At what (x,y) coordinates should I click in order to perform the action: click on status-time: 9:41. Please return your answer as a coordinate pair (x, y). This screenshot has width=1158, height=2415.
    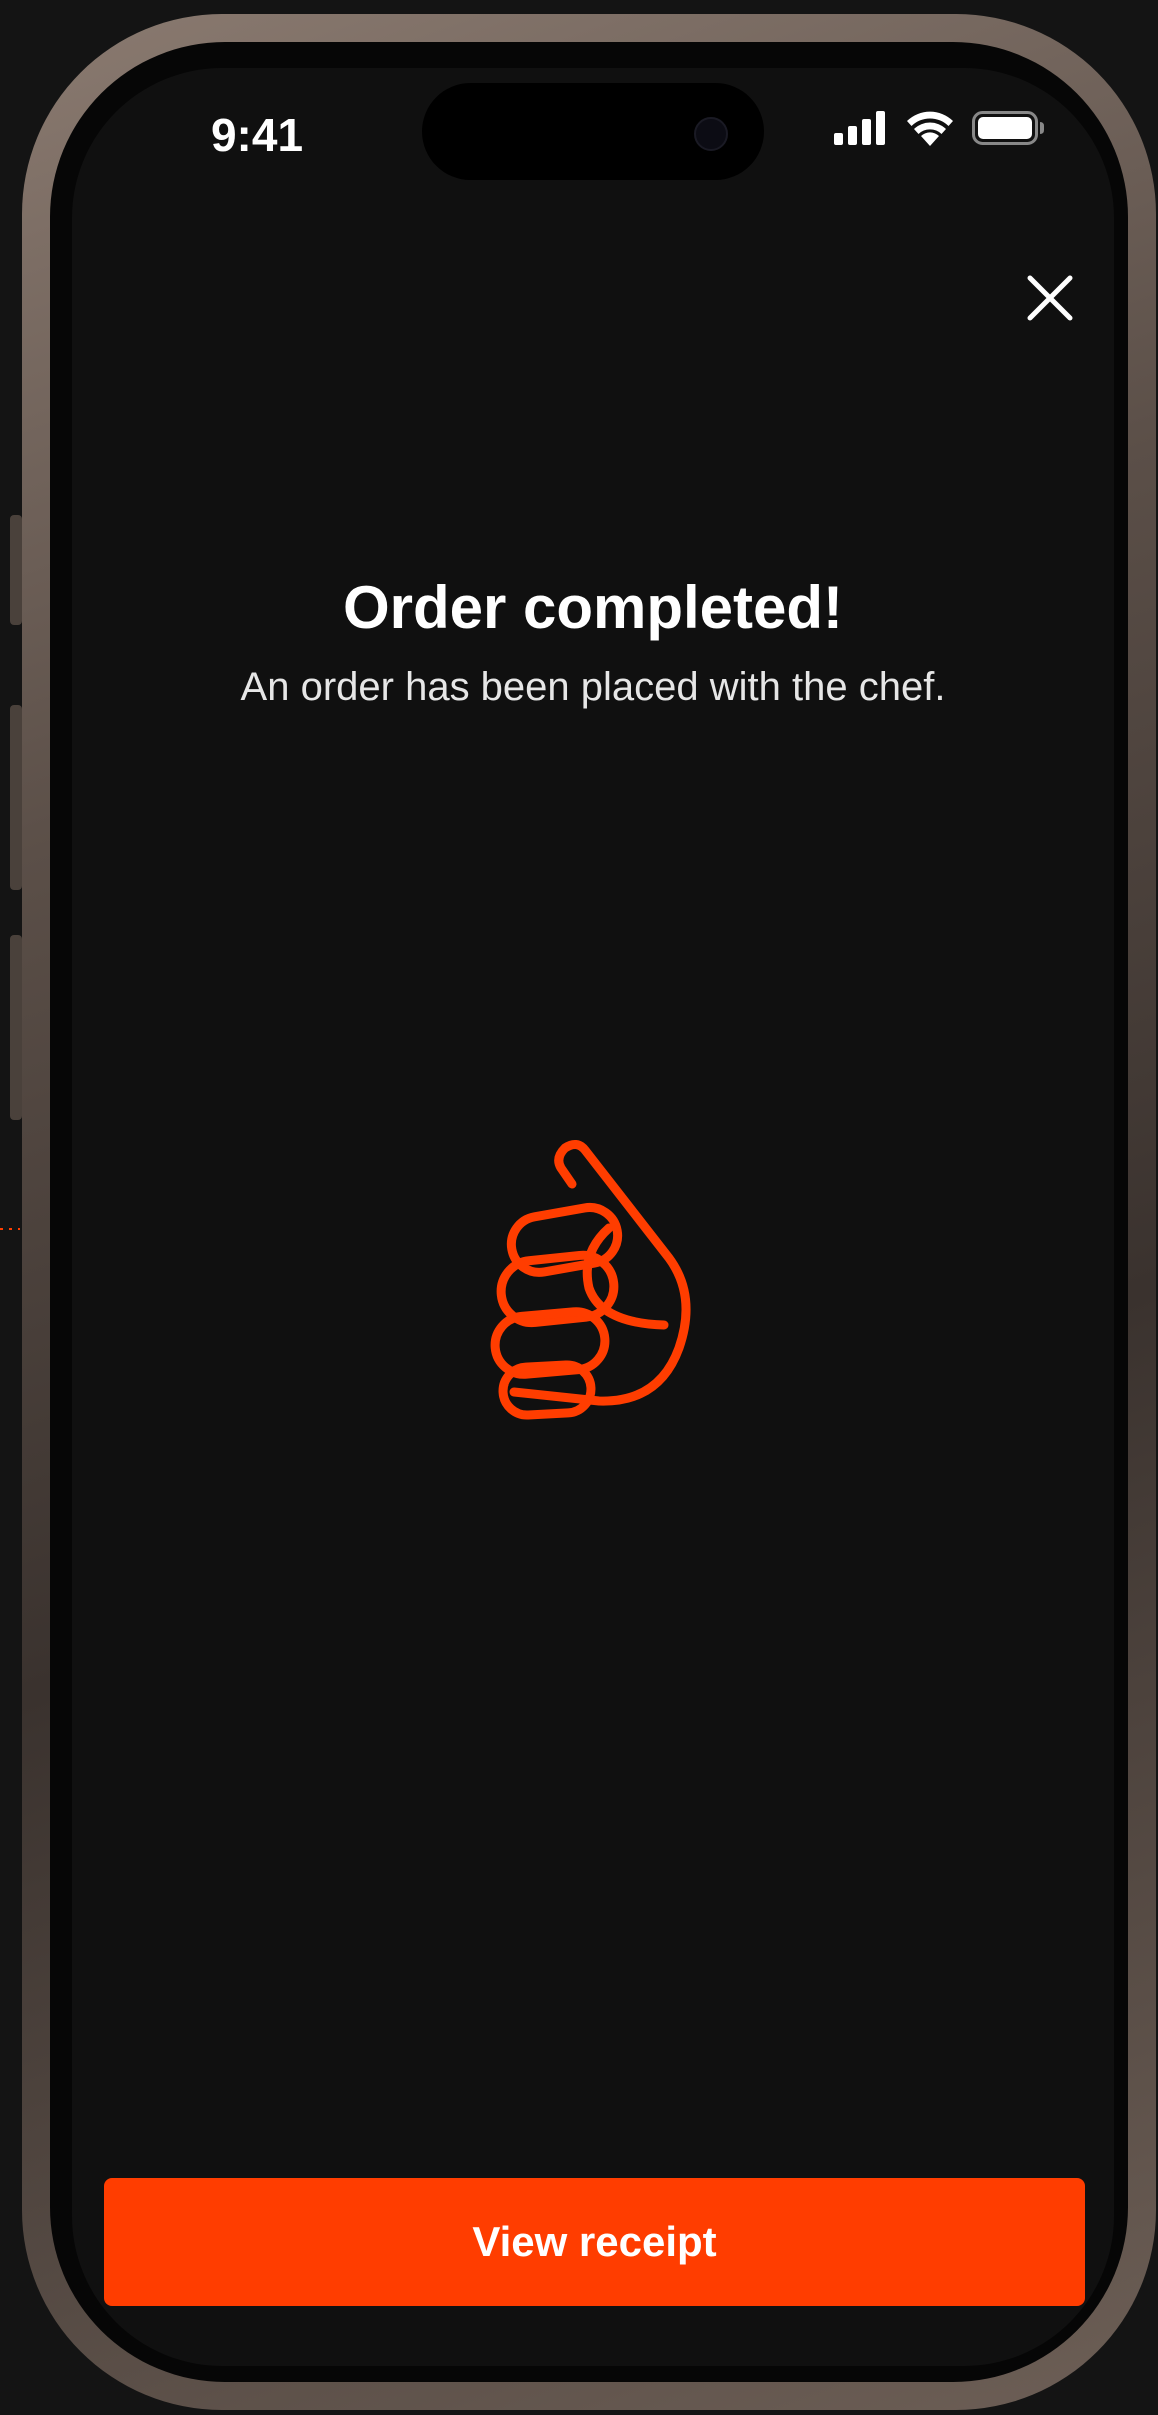
    Looking at the image, I should click on (257, 135).